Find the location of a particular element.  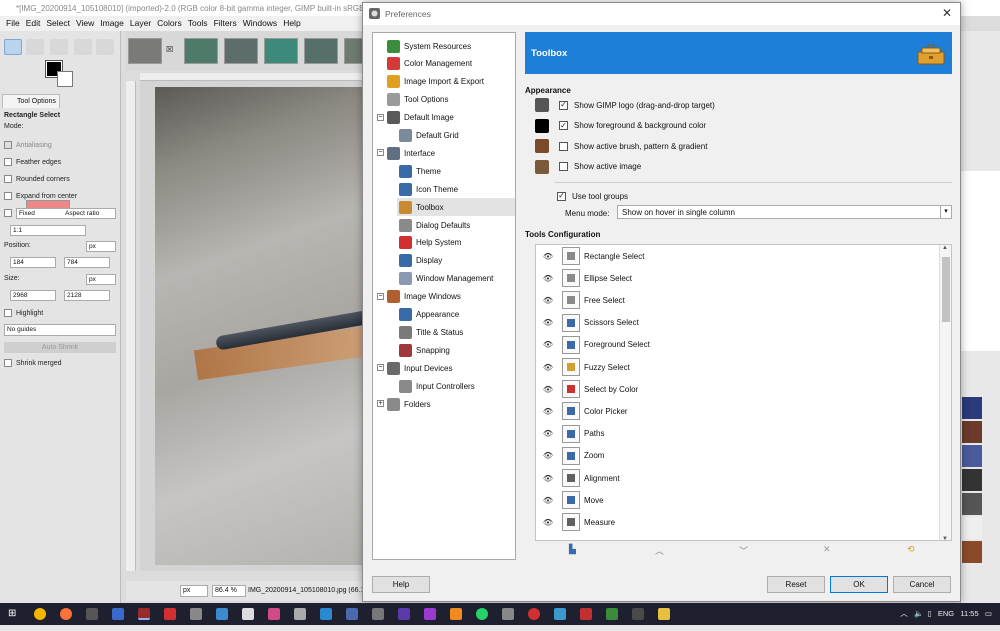

move-down-icon: ﹀ is located at coordinates (743, 550).